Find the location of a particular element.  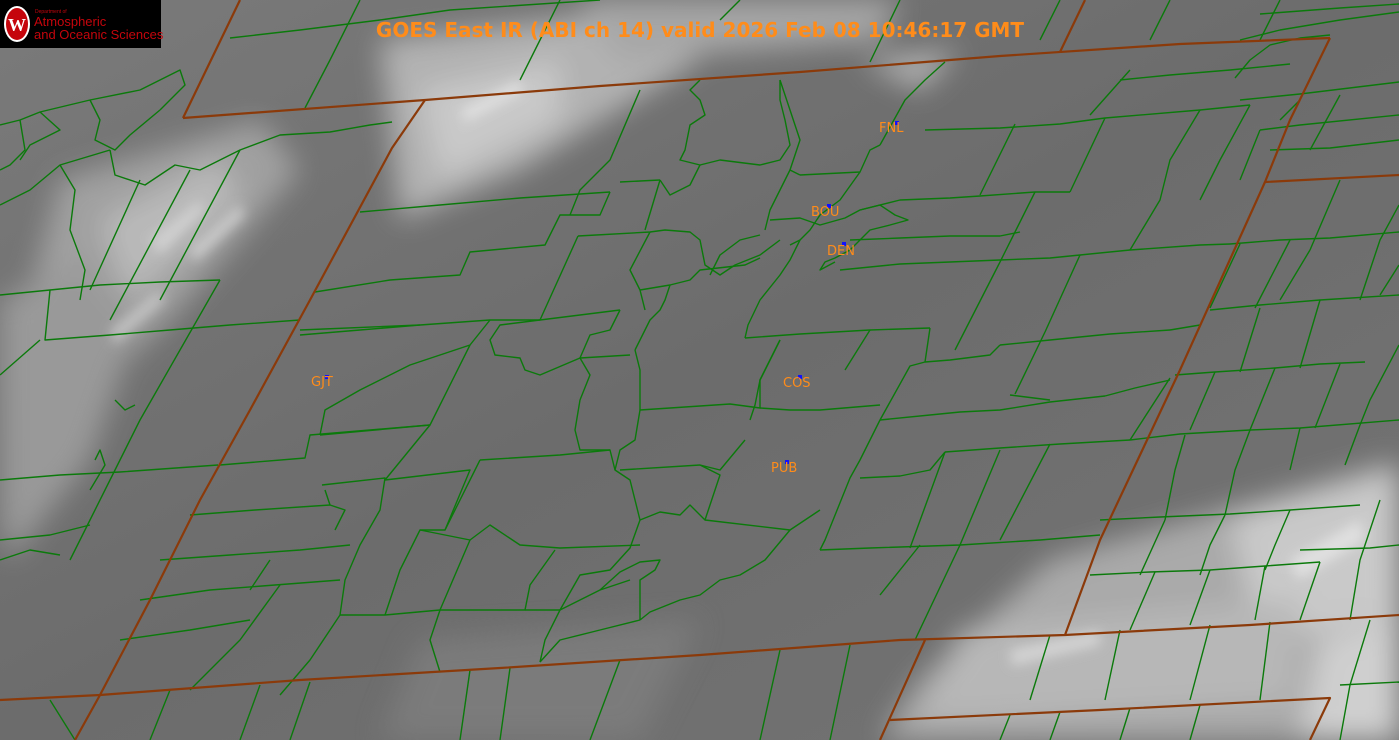

station-label: FNL is located at coordinates (891, 128).